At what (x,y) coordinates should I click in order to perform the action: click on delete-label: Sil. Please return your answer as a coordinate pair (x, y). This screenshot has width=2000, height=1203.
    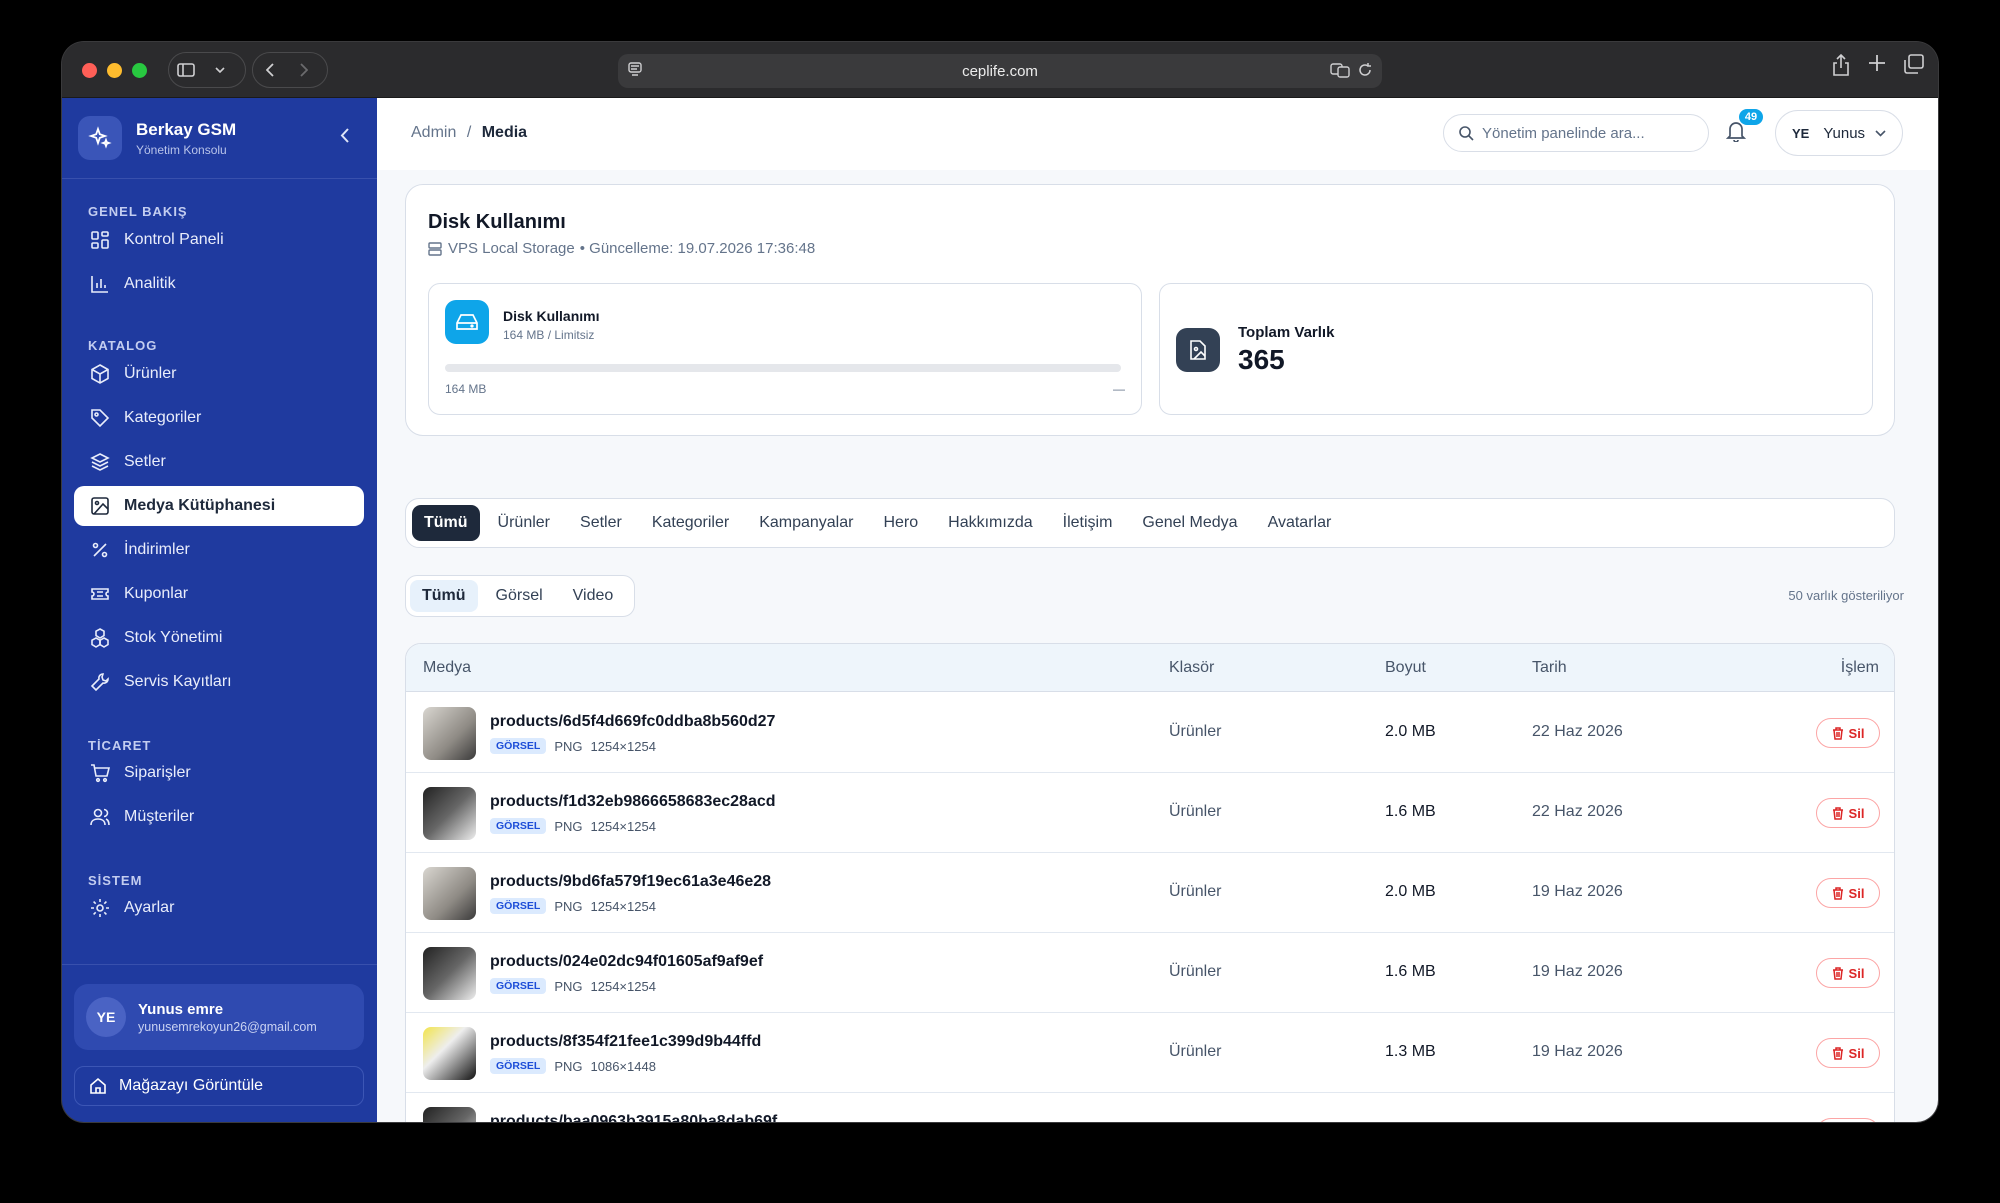
    Looking at the image, I should click on (1856, 973).